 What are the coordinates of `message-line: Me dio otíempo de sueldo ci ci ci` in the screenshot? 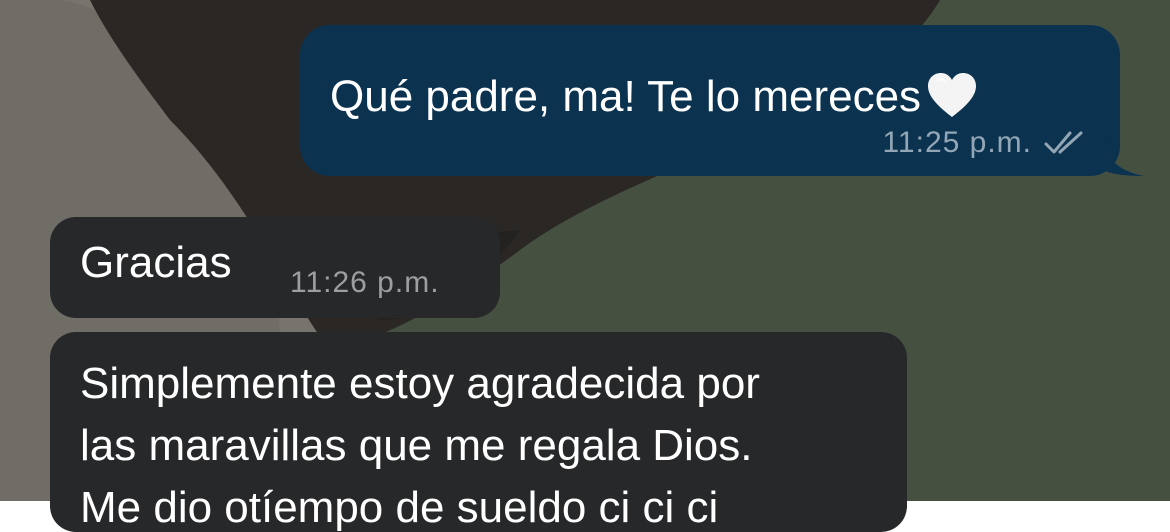 It's located at (399, 507).